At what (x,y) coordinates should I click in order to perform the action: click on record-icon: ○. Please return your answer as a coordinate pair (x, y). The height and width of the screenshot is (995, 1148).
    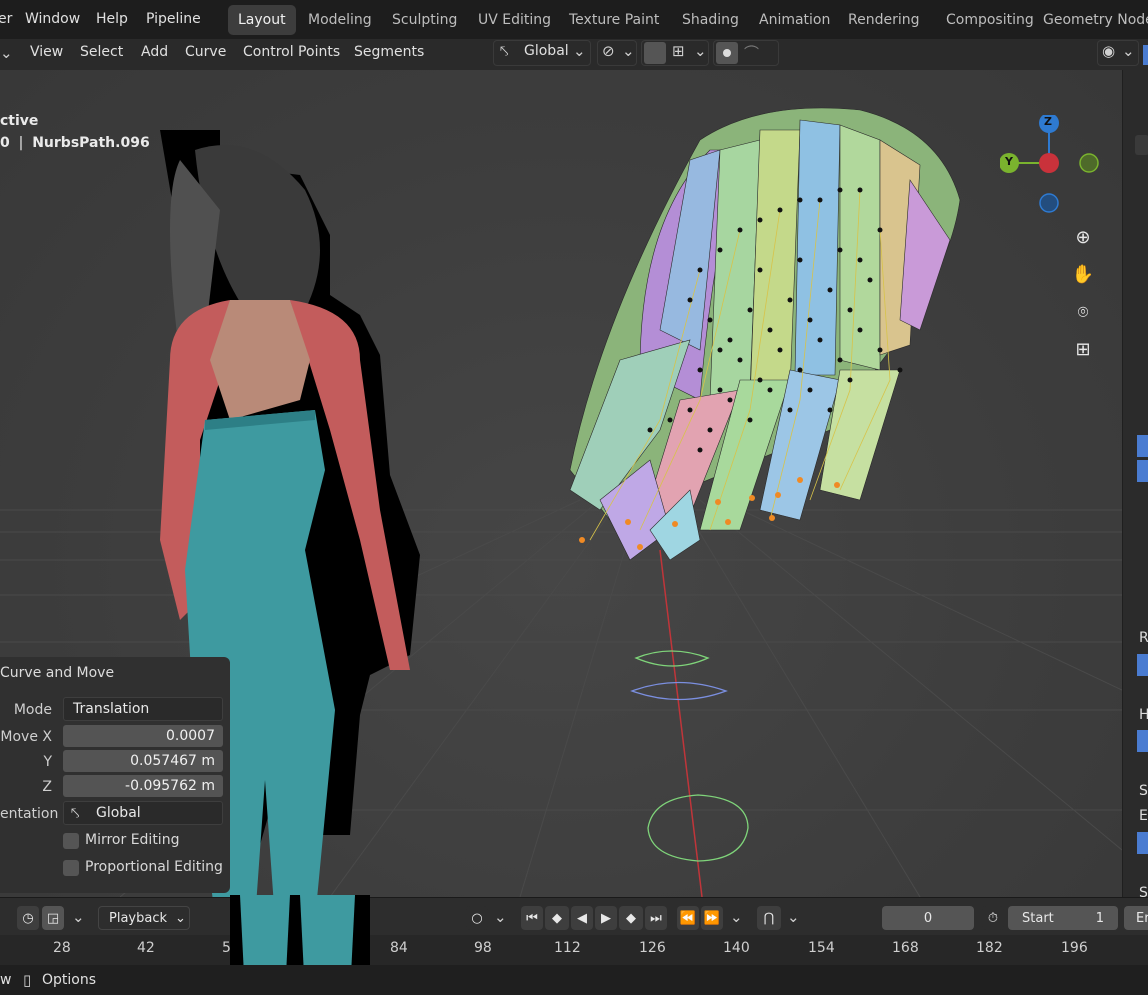
    Looking at the image, I should click on (477, 918).